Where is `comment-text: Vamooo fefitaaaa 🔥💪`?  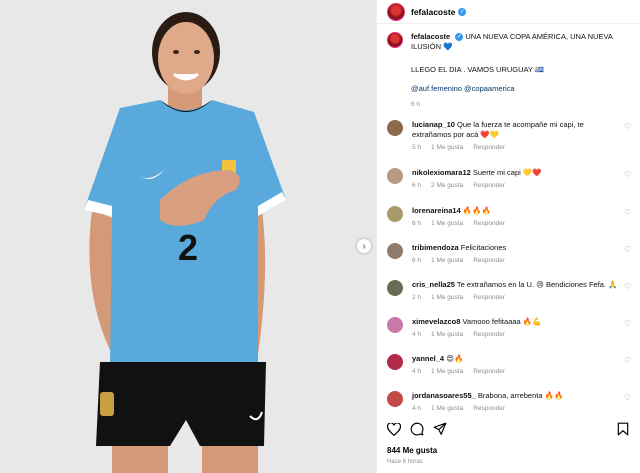
comment-text: Vamooo fefitaaaa 🔥💪 is located at coordinates (502, 321).